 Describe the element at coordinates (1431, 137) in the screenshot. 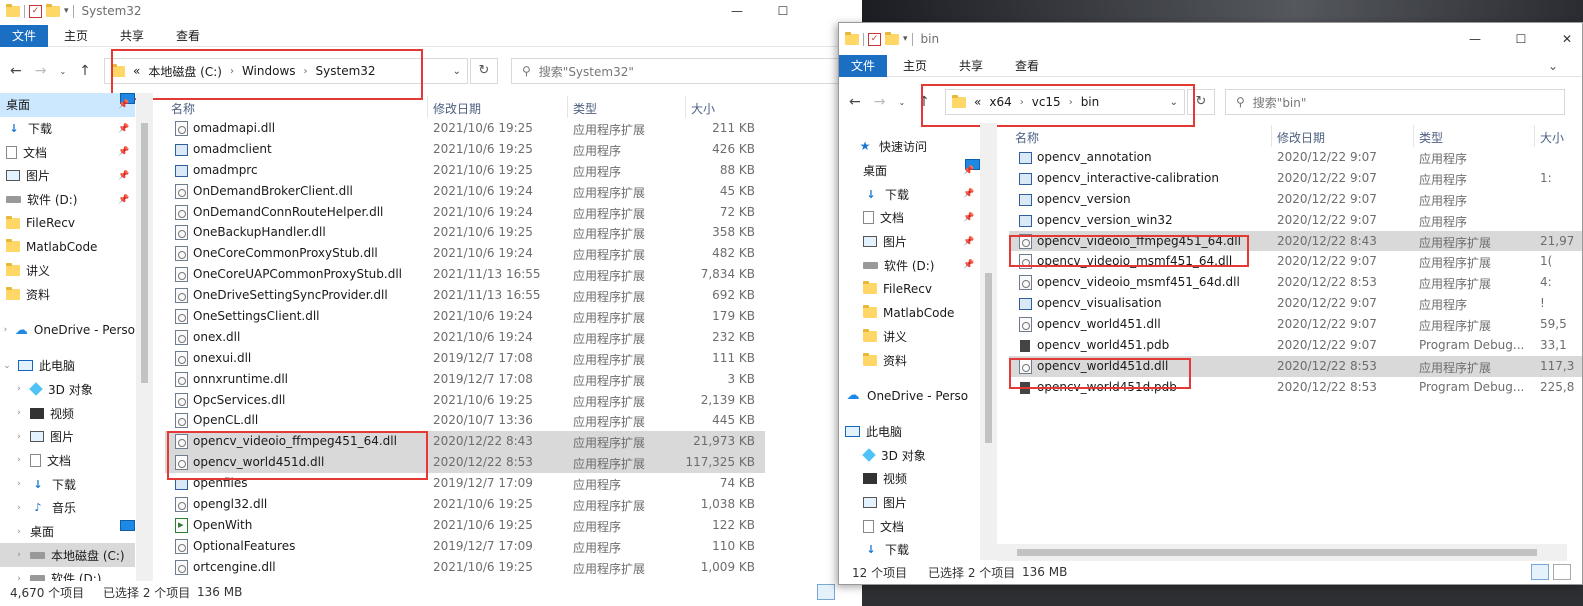

I see `column-type-header: 类型` at that location.